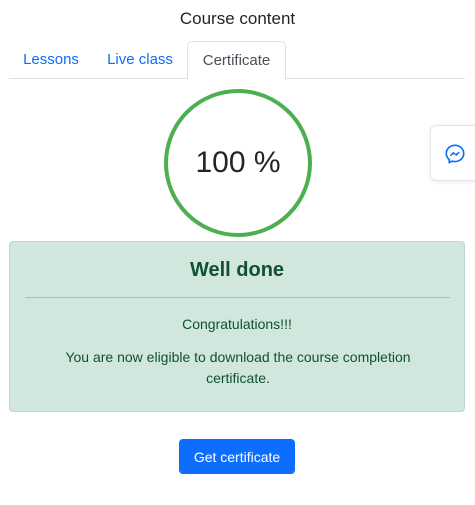 The height and width of the screenshot is (505, 475). Describe the element at coordinates (237, 18) in the screenshot. I see `course-content-title: Course content` at that location.